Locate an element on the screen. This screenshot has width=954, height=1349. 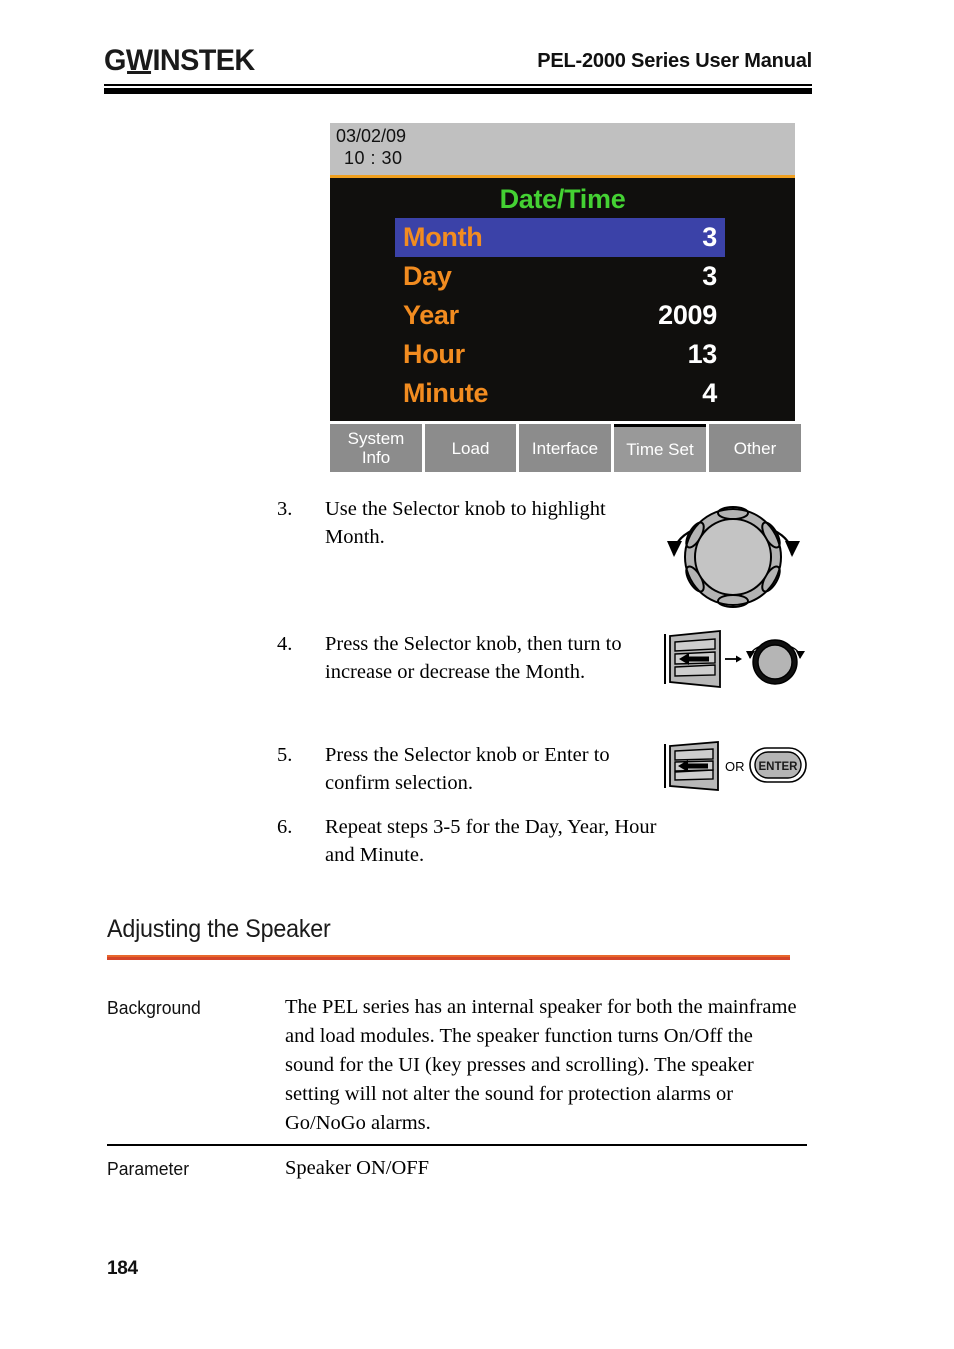
step-number: 3. is located at coordinates (285, 509).